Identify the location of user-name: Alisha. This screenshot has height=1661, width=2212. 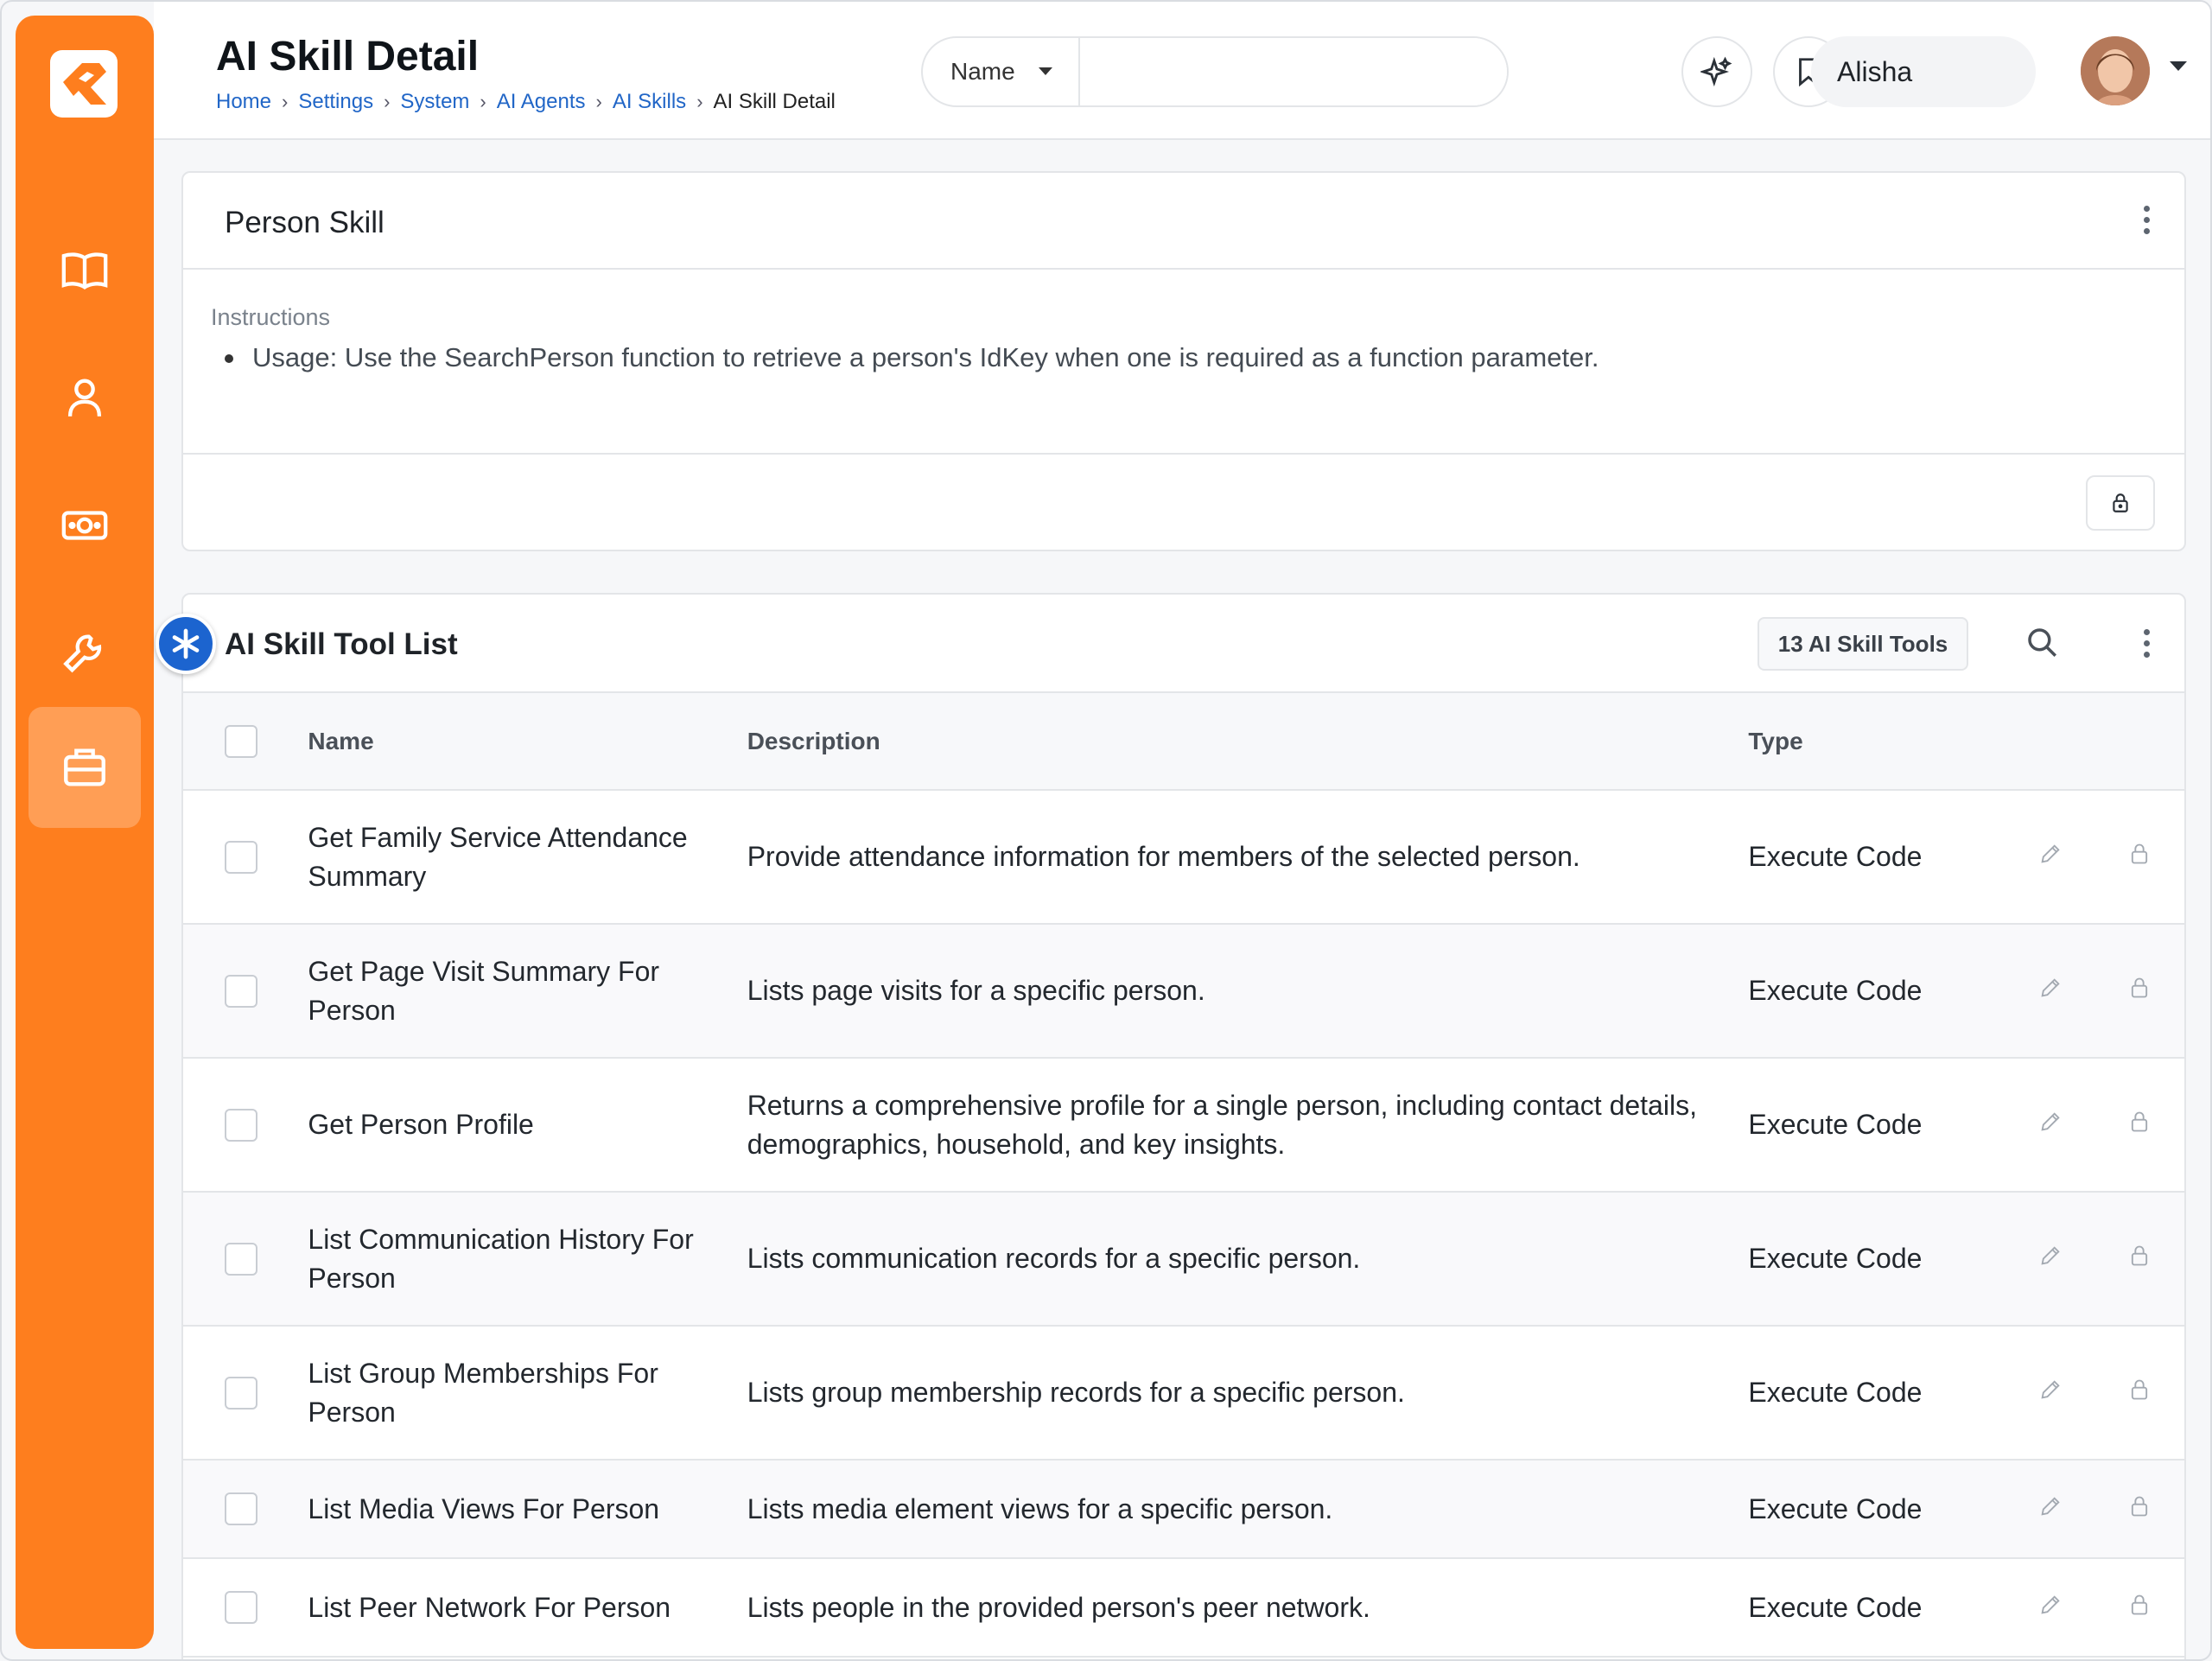
(1875, 71).